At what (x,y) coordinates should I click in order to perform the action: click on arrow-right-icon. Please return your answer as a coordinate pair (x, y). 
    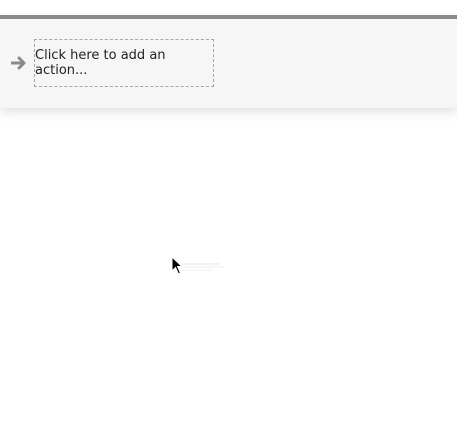
    Looking at the image, I should click on (18, 63).